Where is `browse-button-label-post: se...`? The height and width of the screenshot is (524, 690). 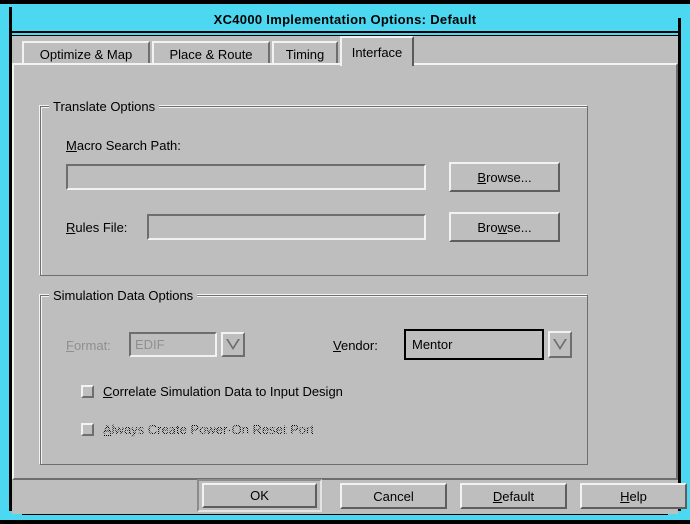 browse-button-label-post: se... is located at coordinates (519, 227).